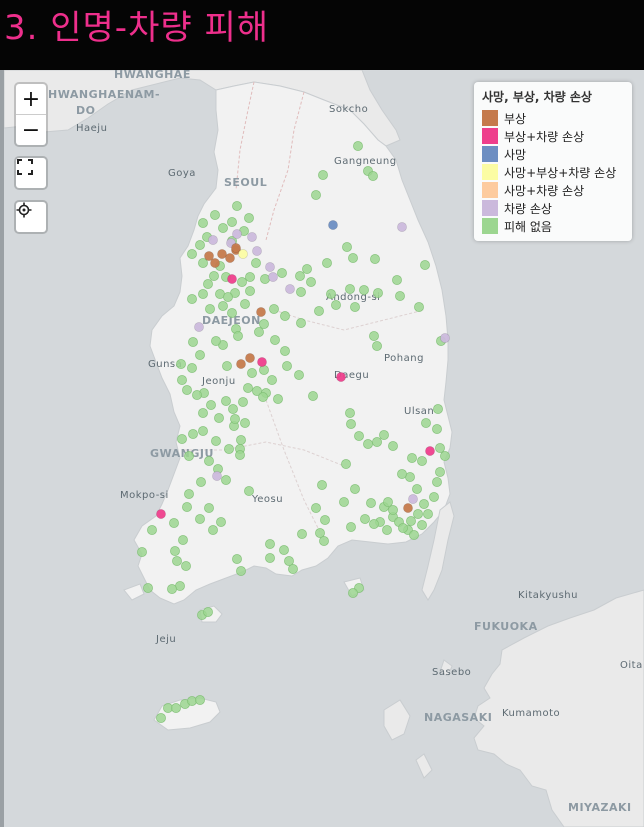 Image resolution: width=644 pixels, height=827 pixels. What do you see at coordinates (31, 217) in the screenshot?
I see `locate-button` at bounding box center [31, 217].